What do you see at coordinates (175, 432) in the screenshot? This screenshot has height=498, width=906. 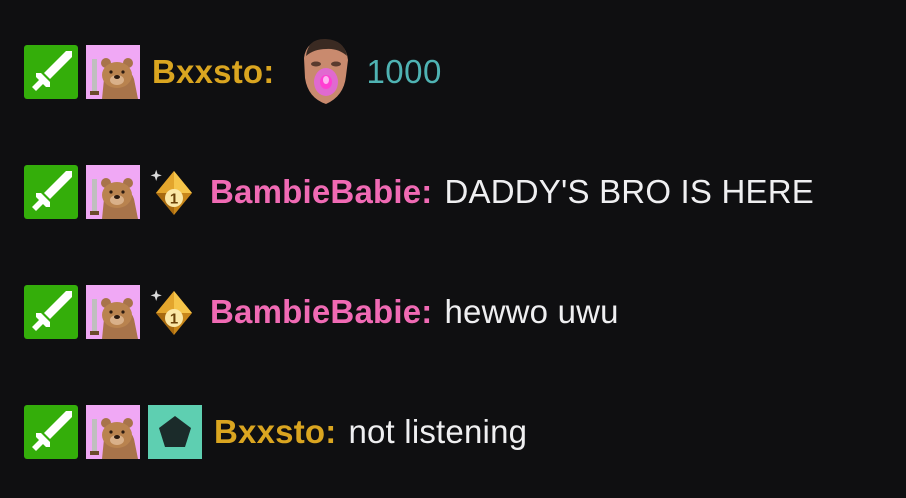 I see `pentagon-icon` at bounding box center [175, 432].